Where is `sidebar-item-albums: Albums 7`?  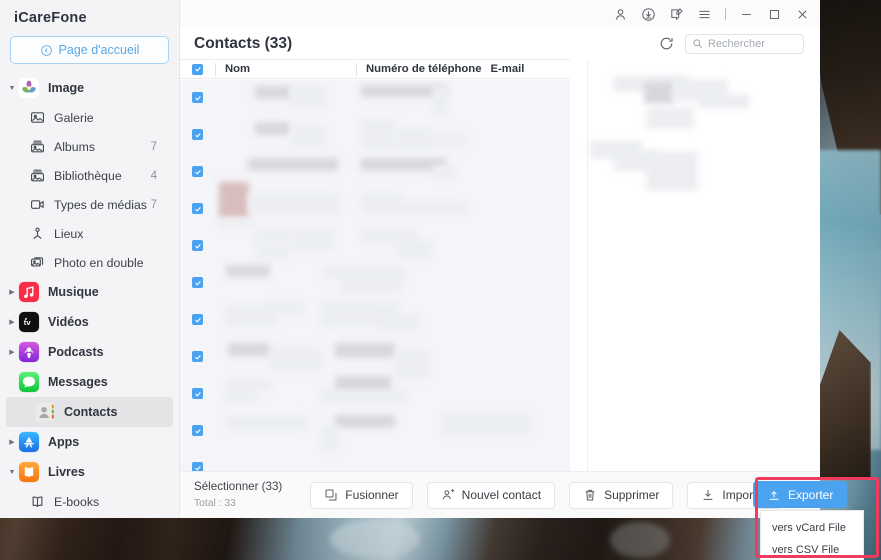
sidebar-item-albums: Albums 7 is located at coordinates (89, 146).